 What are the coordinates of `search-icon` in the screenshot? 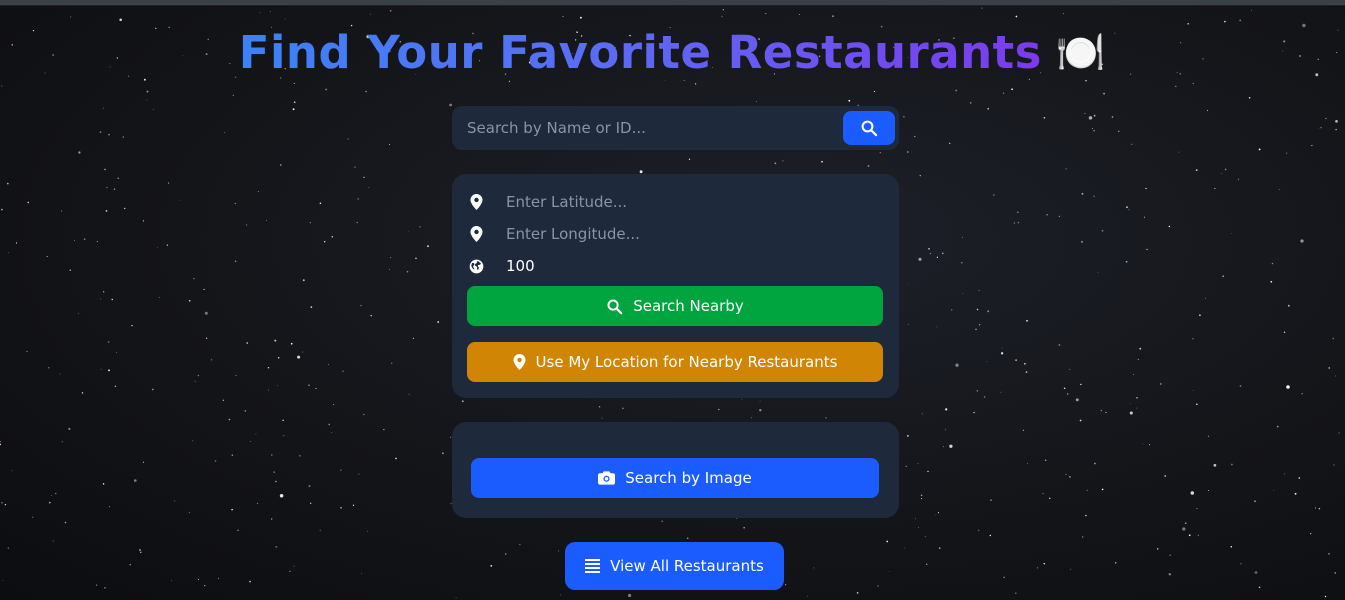 It's located at (615, 306).